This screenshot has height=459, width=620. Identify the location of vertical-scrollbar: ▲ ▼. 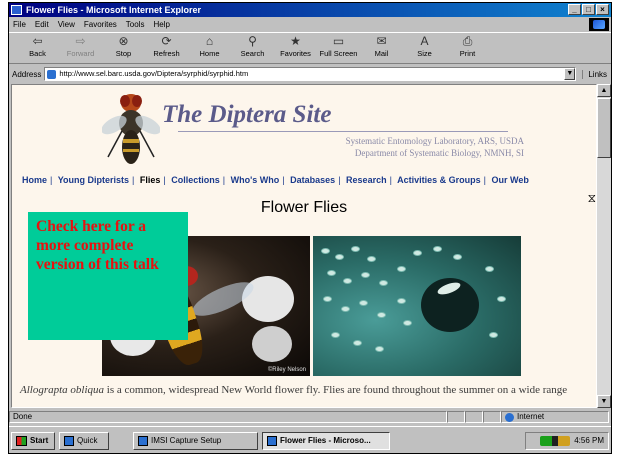
(604, 246).